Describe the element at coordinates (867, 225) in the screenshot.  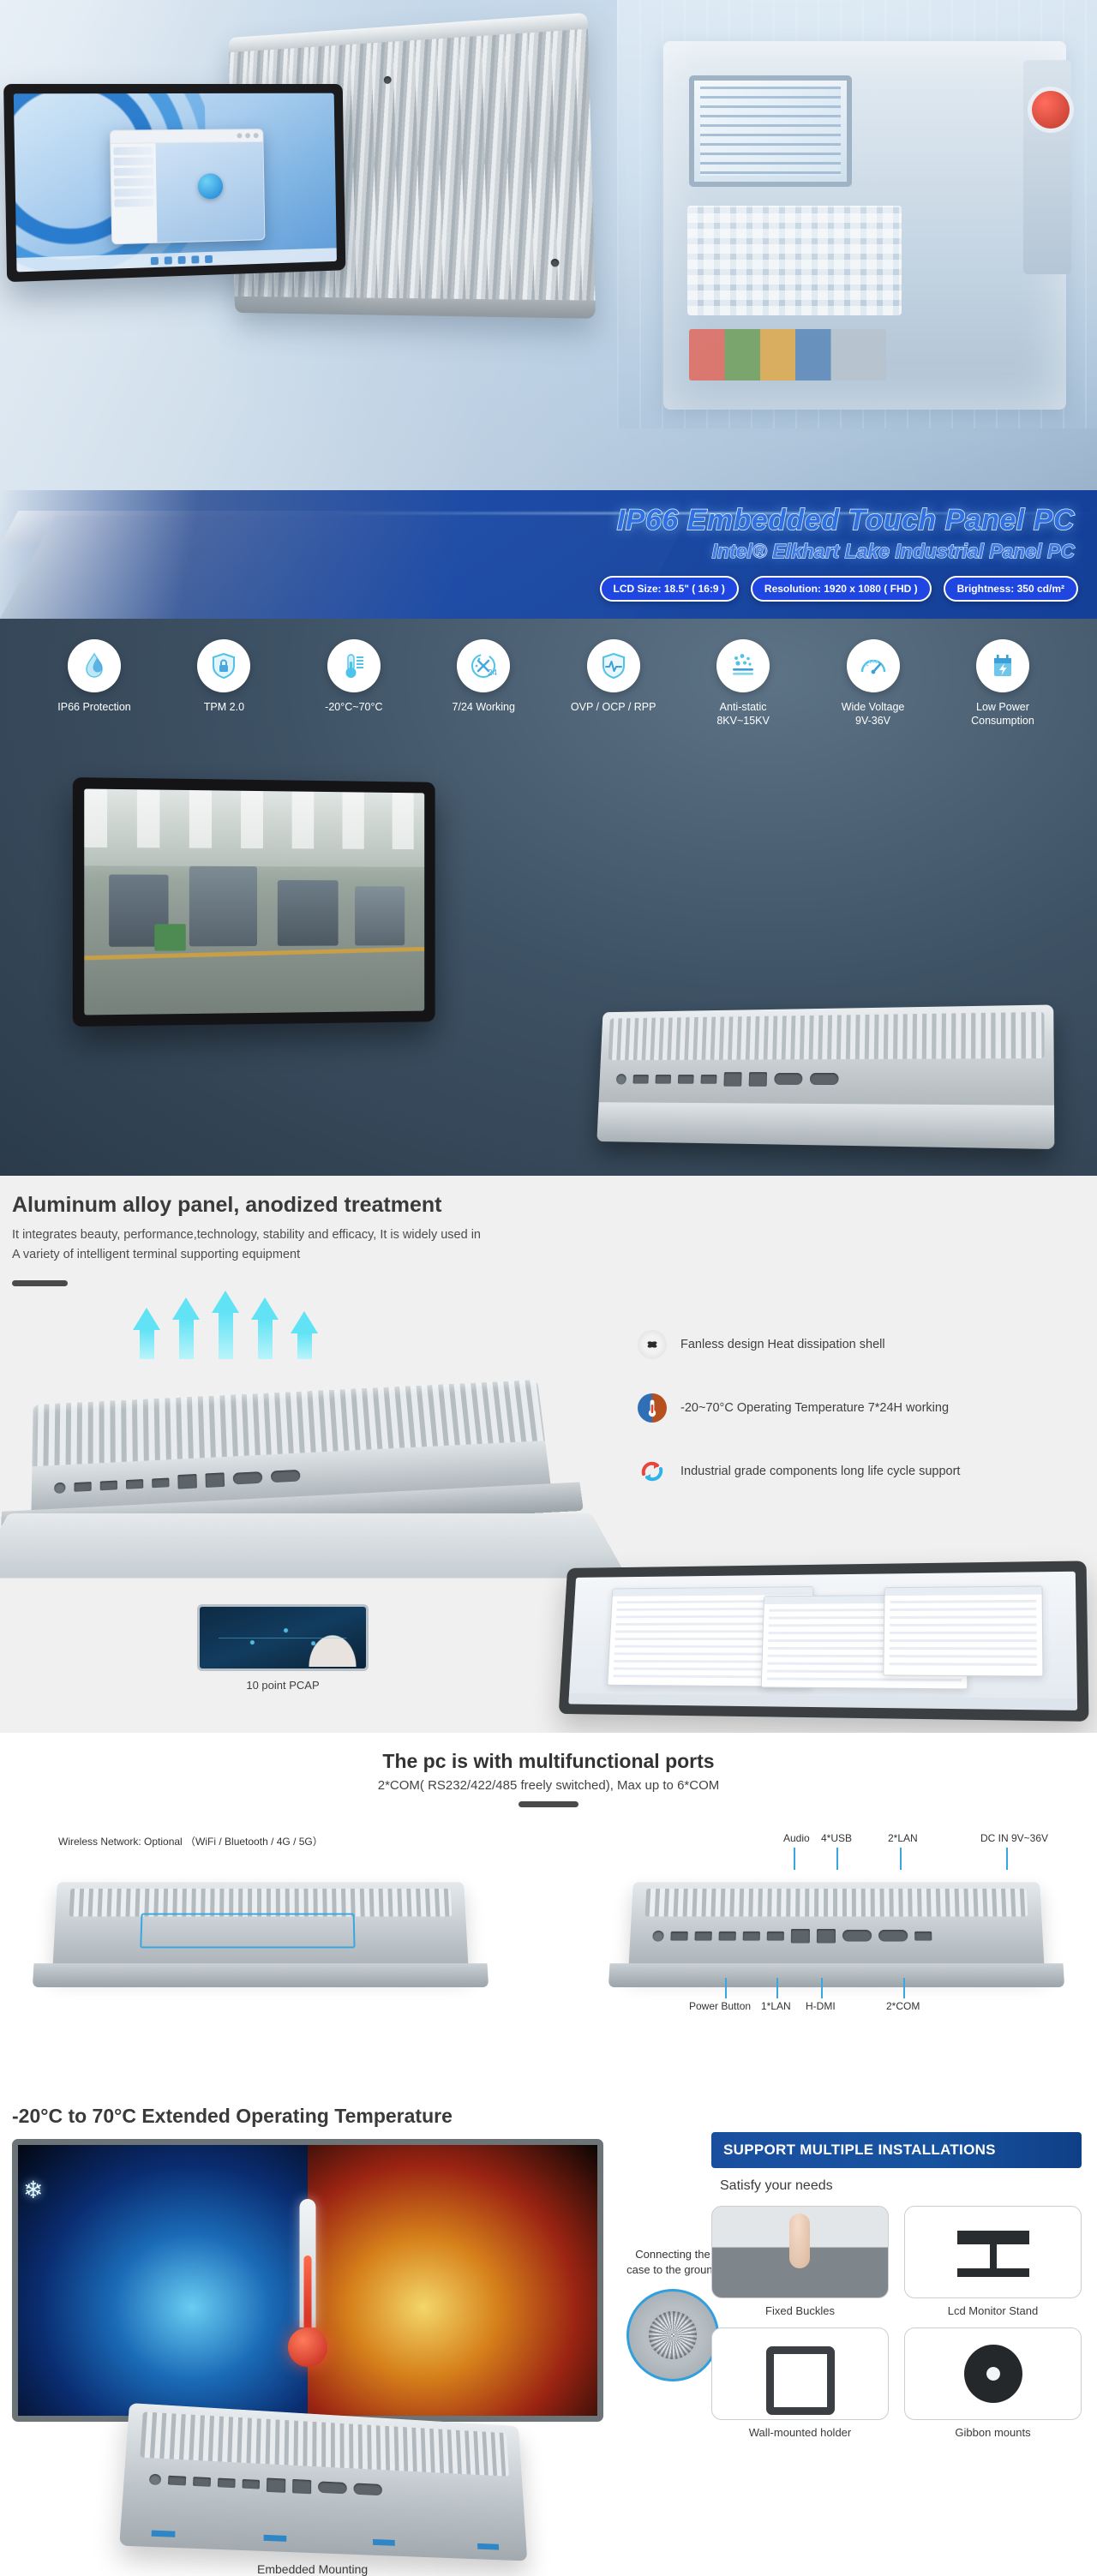
I see `cnc-machine-illustration` at that location.